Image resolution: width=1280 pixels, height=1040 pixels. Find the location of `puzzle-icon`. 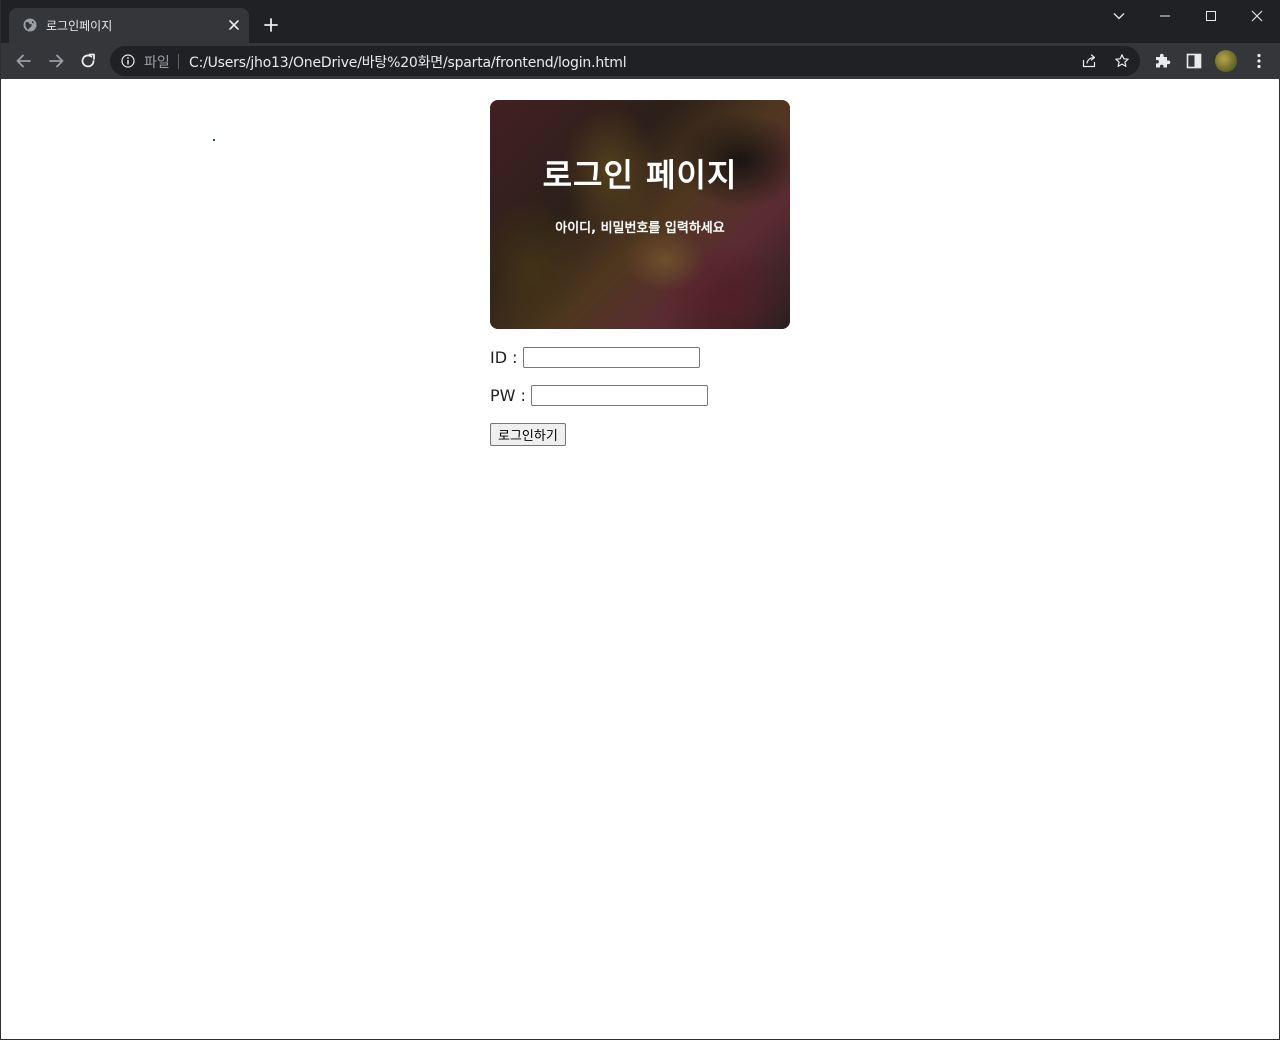

puzzle-icon is located at coordinates (1162, 61).